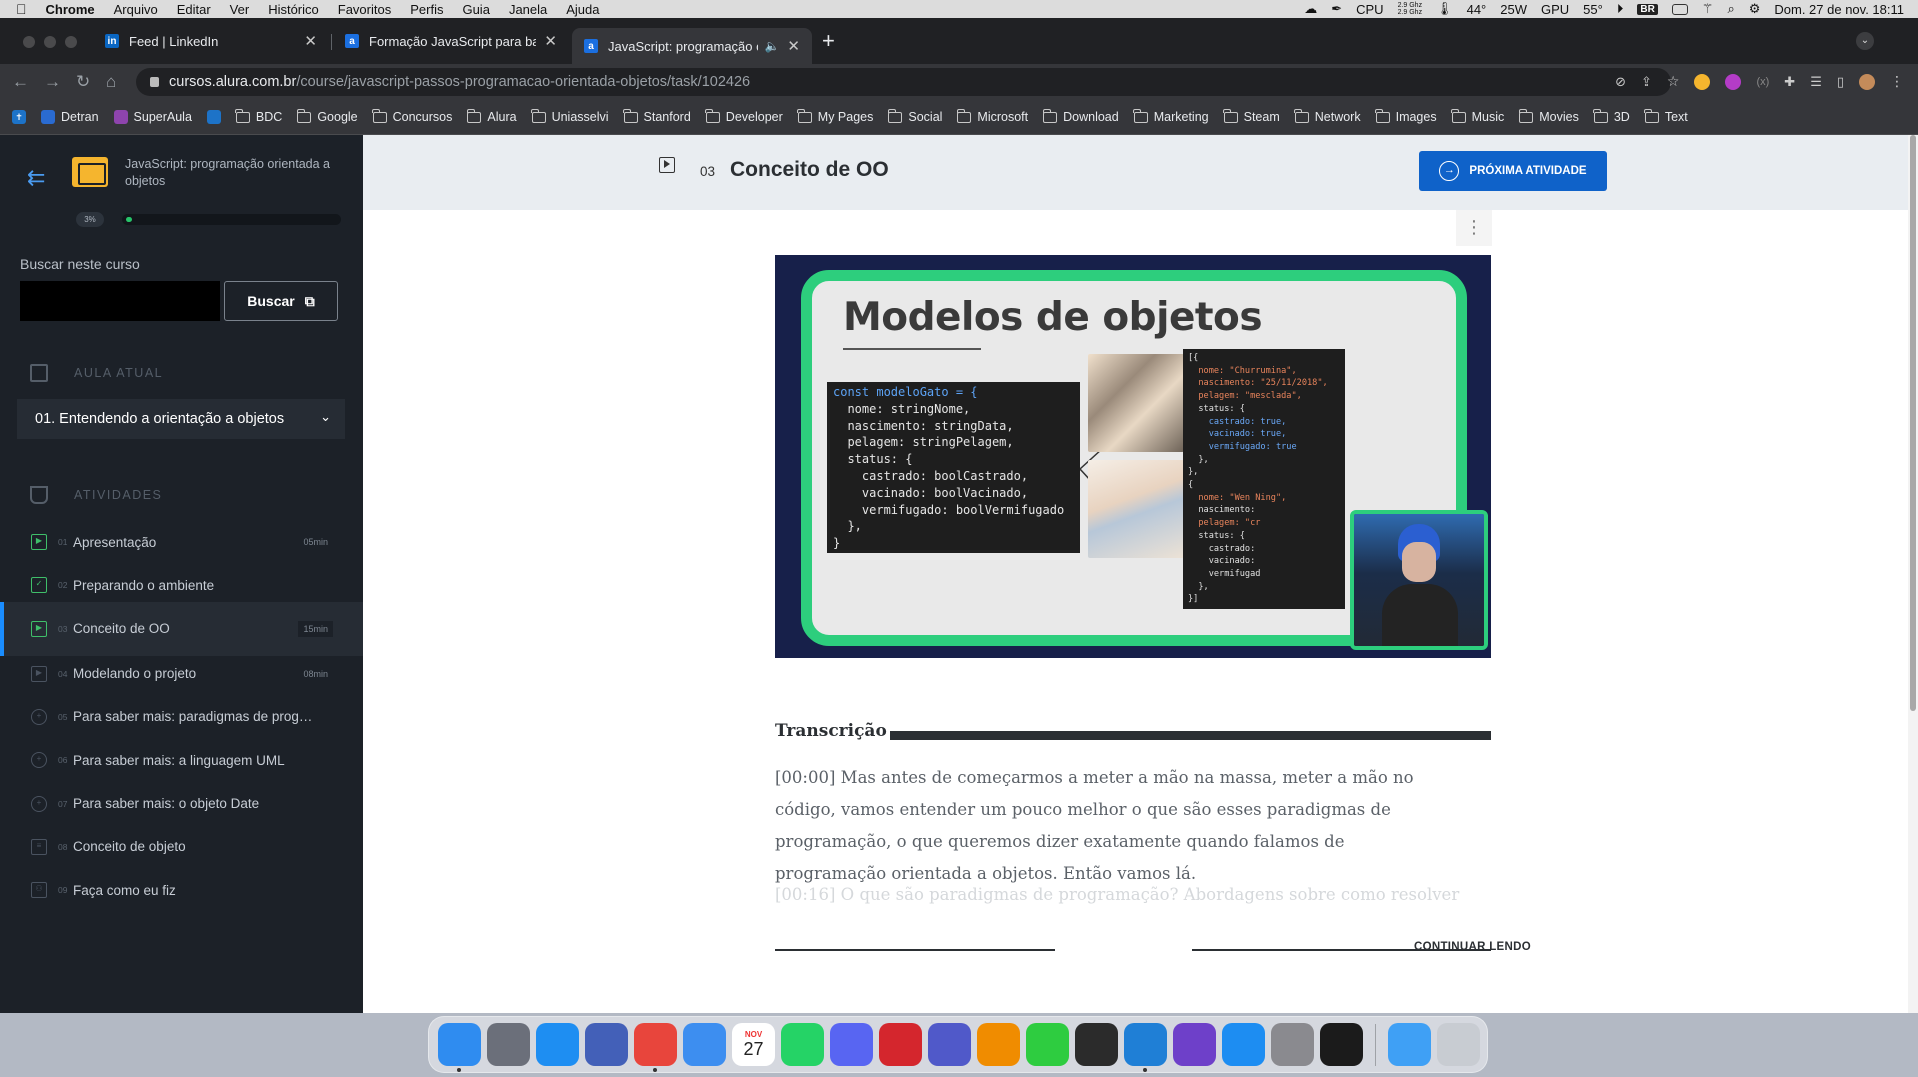 The image size is (1918, 1077). What do you see at coordinates (136, 9) in the screenshot?
I see `menu-arquivo: Arquivo` at bounding box center [136, 9].